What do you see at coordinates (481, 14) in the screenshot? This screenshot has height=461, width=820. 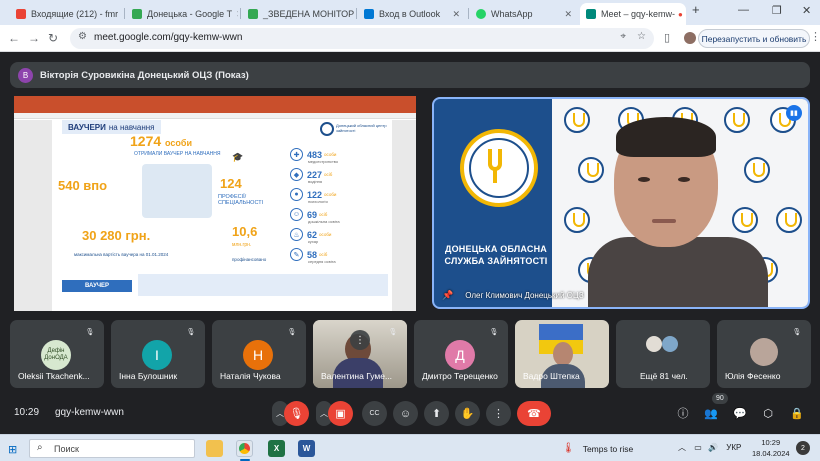 I see `whatsapp-icon` at bounding box center [481, 14].